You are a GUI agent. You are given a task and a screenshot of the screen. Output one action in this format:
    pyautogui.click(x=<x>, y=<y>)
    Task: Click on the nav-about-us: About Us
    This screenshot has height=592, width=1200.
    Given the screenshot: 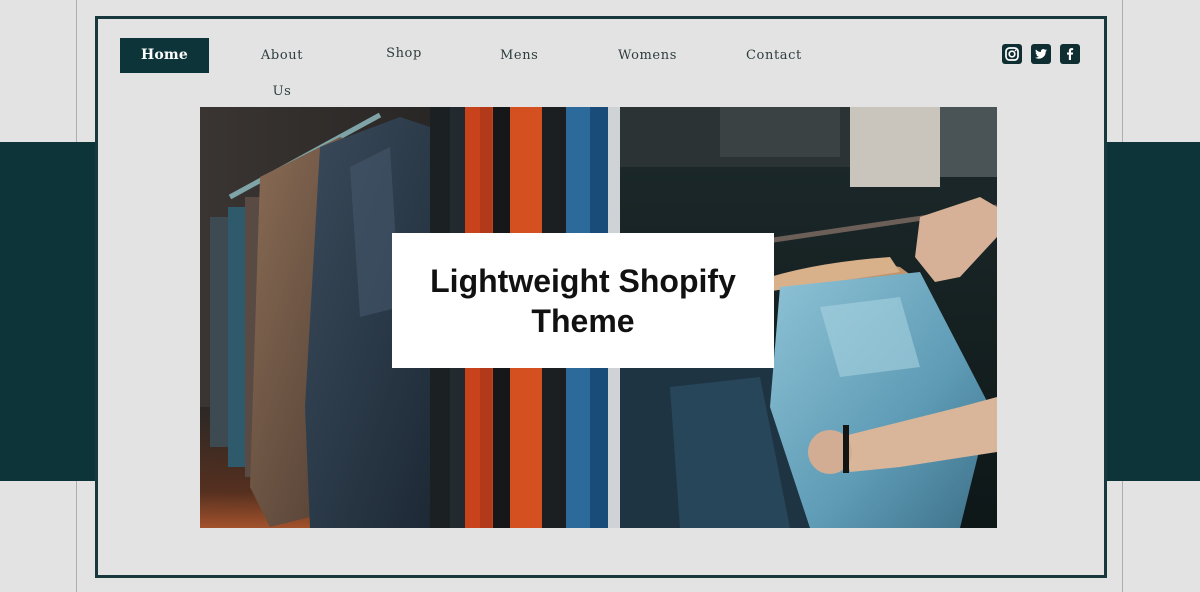 What is the action you would take?
    pyautogui.click(x=282, y=68)
    